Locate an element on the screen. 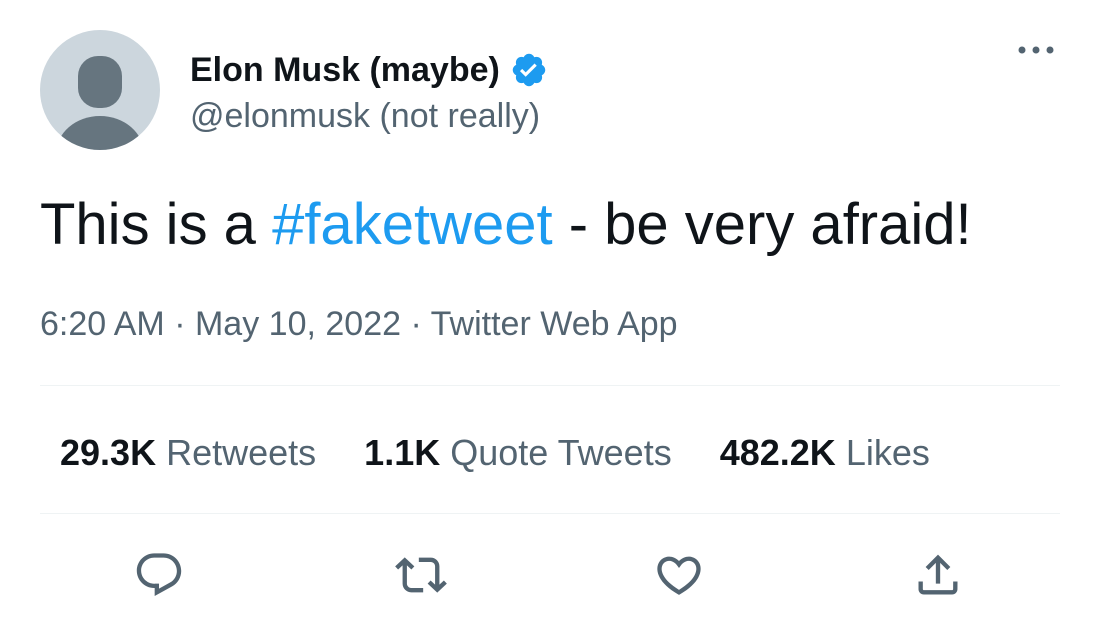 Image resolution: width=1100 pixels, height=632 pixels. like-button is located at coordinates (679, 575).